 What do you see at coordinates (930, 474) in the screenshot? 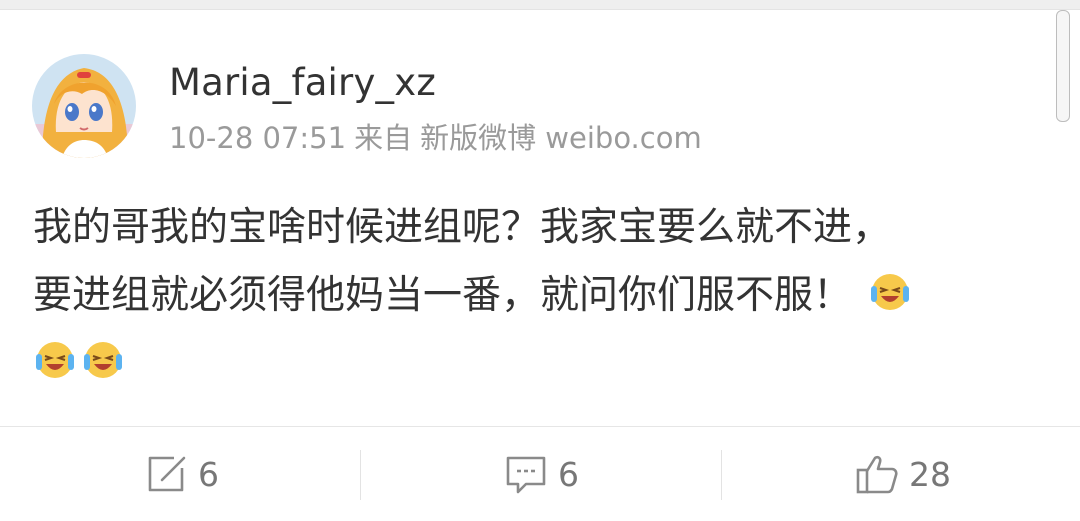
I see `like-count: 28` at bounding box center [930, 474].